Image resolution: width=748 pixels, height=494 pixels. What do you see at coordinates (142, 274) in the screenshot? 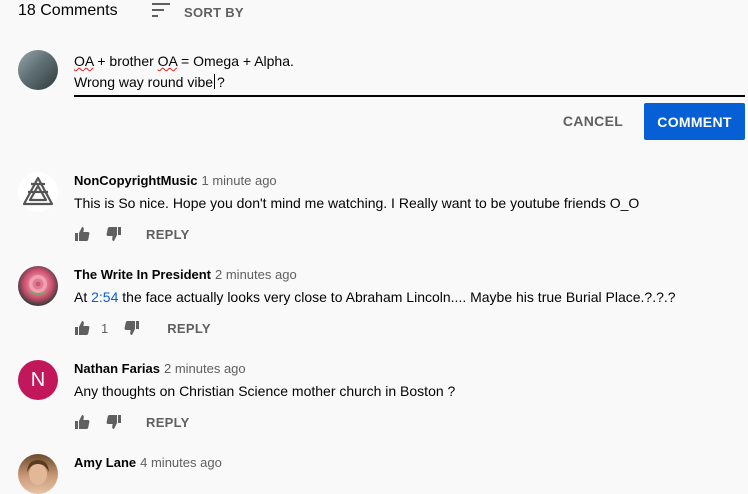
I see `comment-author: The Write In President` at bounding box center [142, 274].